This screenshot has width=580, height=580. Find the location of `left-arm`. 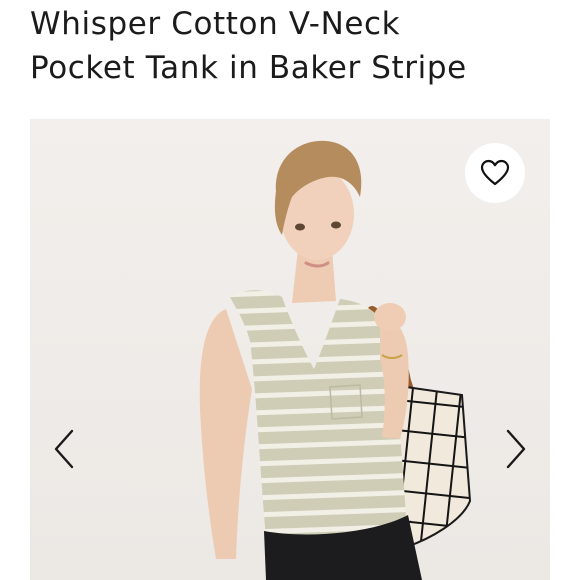

left-arm is located at coordinates (225, 434).